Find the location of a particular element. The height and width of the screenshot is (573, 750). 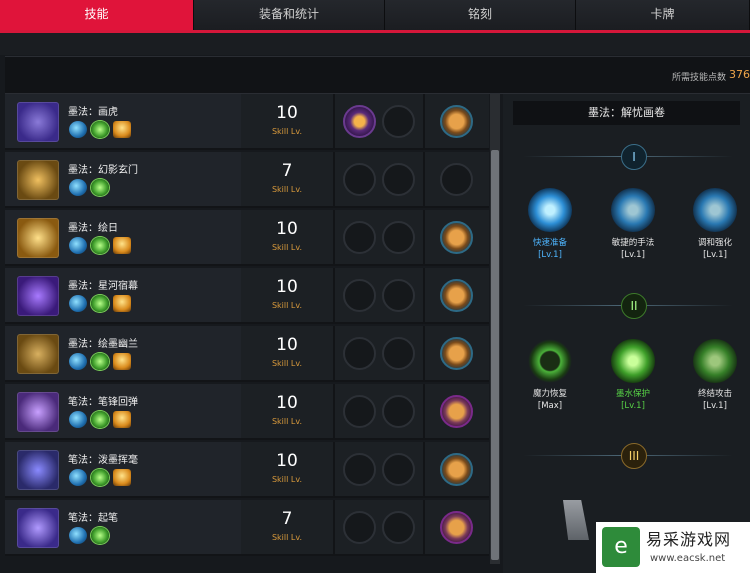

tripod-node-mana-recovery: 魔力恢复 [Max] is located at coordinates (550, 375).